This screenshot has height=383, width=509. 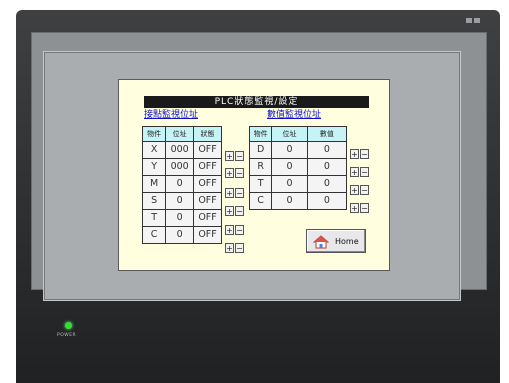 I want to click on value-table: 物件 位址 數值 D 0 0 R 0 0 T 0 0 C 0 0, so click(x=298, y=168).